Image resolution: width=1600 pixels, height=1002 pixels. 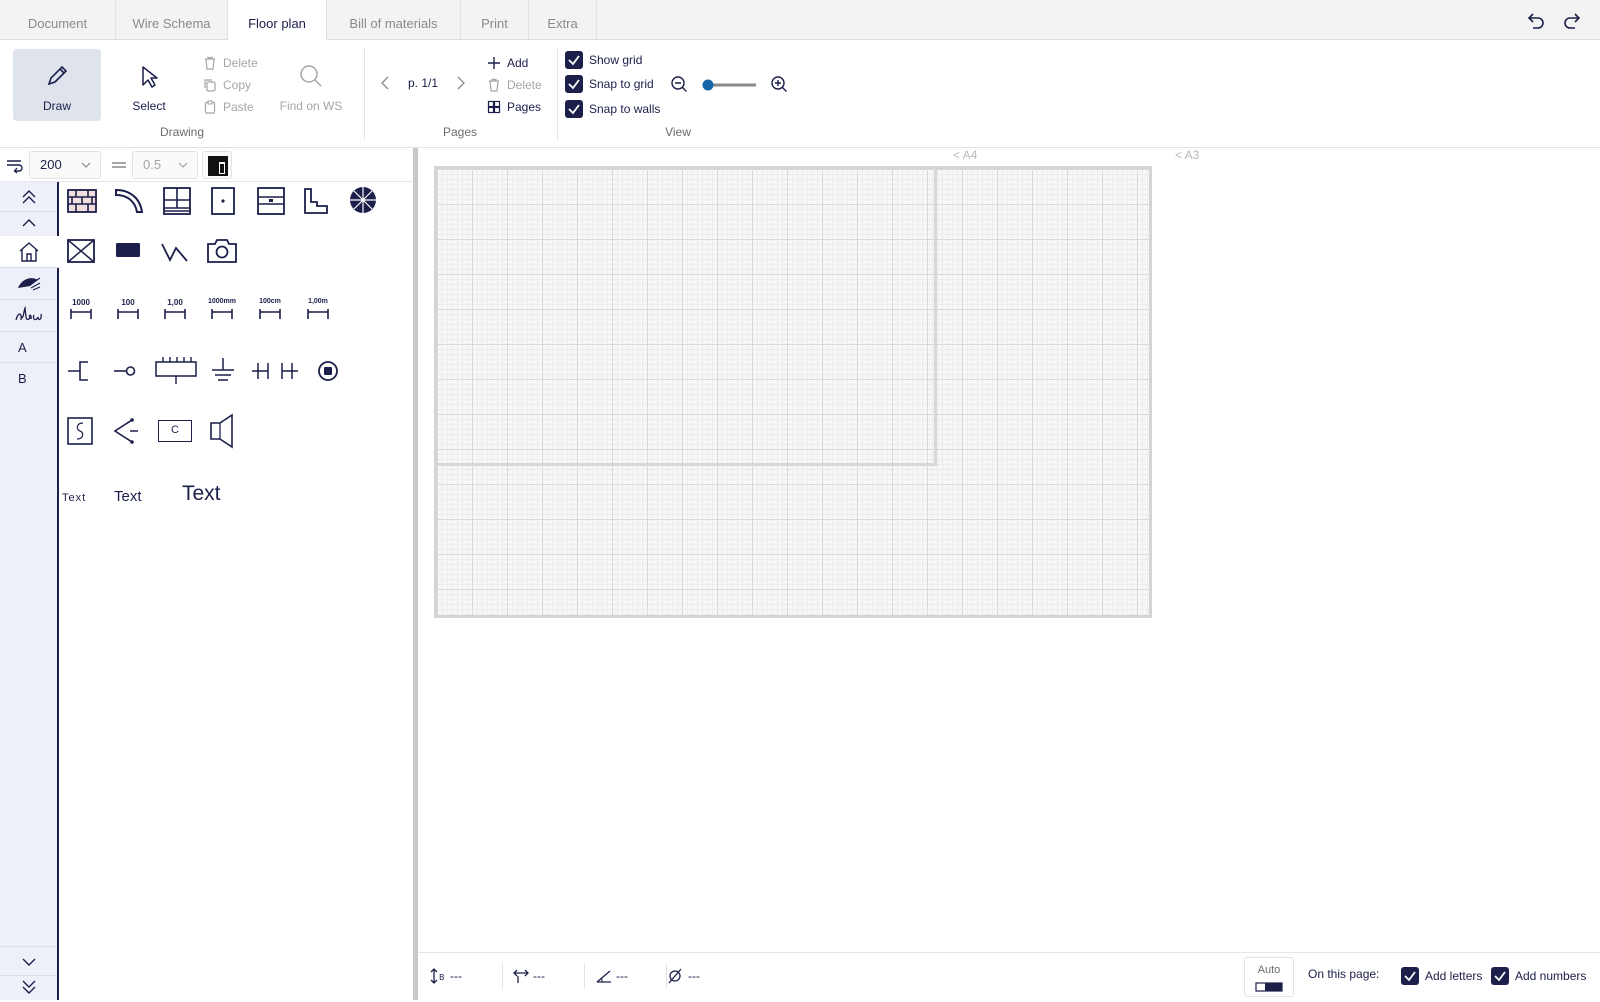 I want to click on snap-to-walls-checkbox, so click(x=574, y=109).